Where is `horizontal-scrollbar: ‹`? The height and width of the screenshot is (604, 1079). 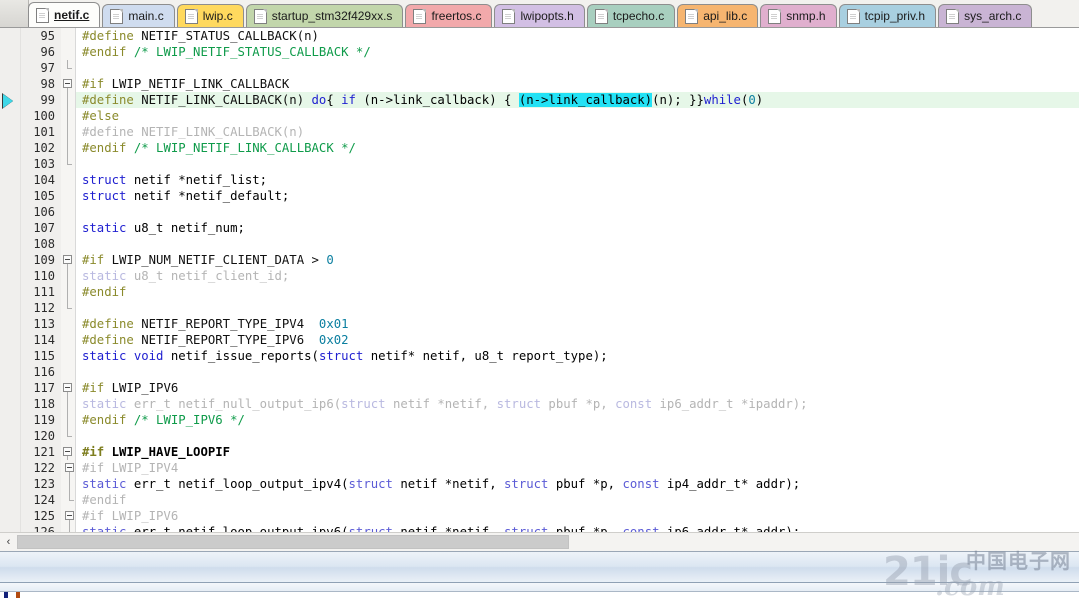
horizontal-scrollbar: ‹ is located at coordinates (539, 541).